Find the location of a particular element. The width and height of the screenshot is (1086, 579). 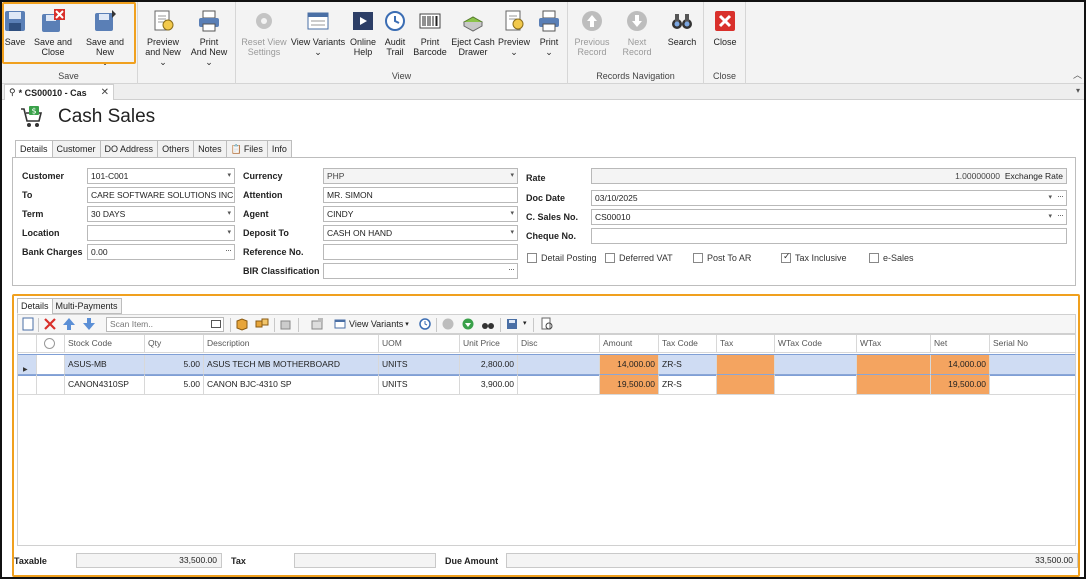

copy-icon is located at coordinates (286, 324).